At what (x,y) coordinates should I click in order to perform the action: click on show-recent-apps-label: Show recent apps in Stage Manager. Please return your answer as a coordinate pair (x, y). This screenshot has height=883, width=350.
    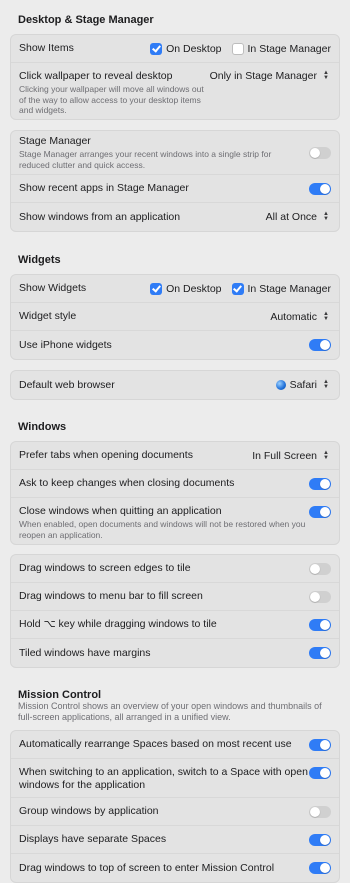
    Looking at the image, I should click on (104, 188).